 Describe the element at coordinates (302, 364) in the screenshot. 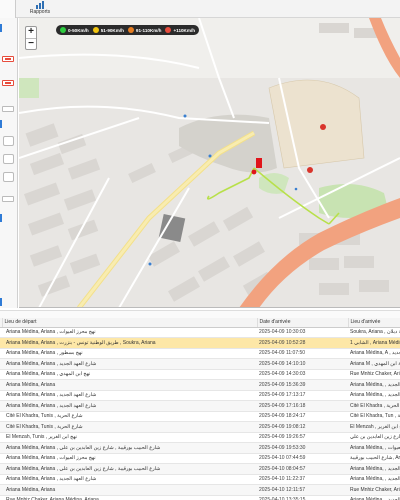

I see `cell-arrival-date: 2025-04-09 14:10:10` at that location.